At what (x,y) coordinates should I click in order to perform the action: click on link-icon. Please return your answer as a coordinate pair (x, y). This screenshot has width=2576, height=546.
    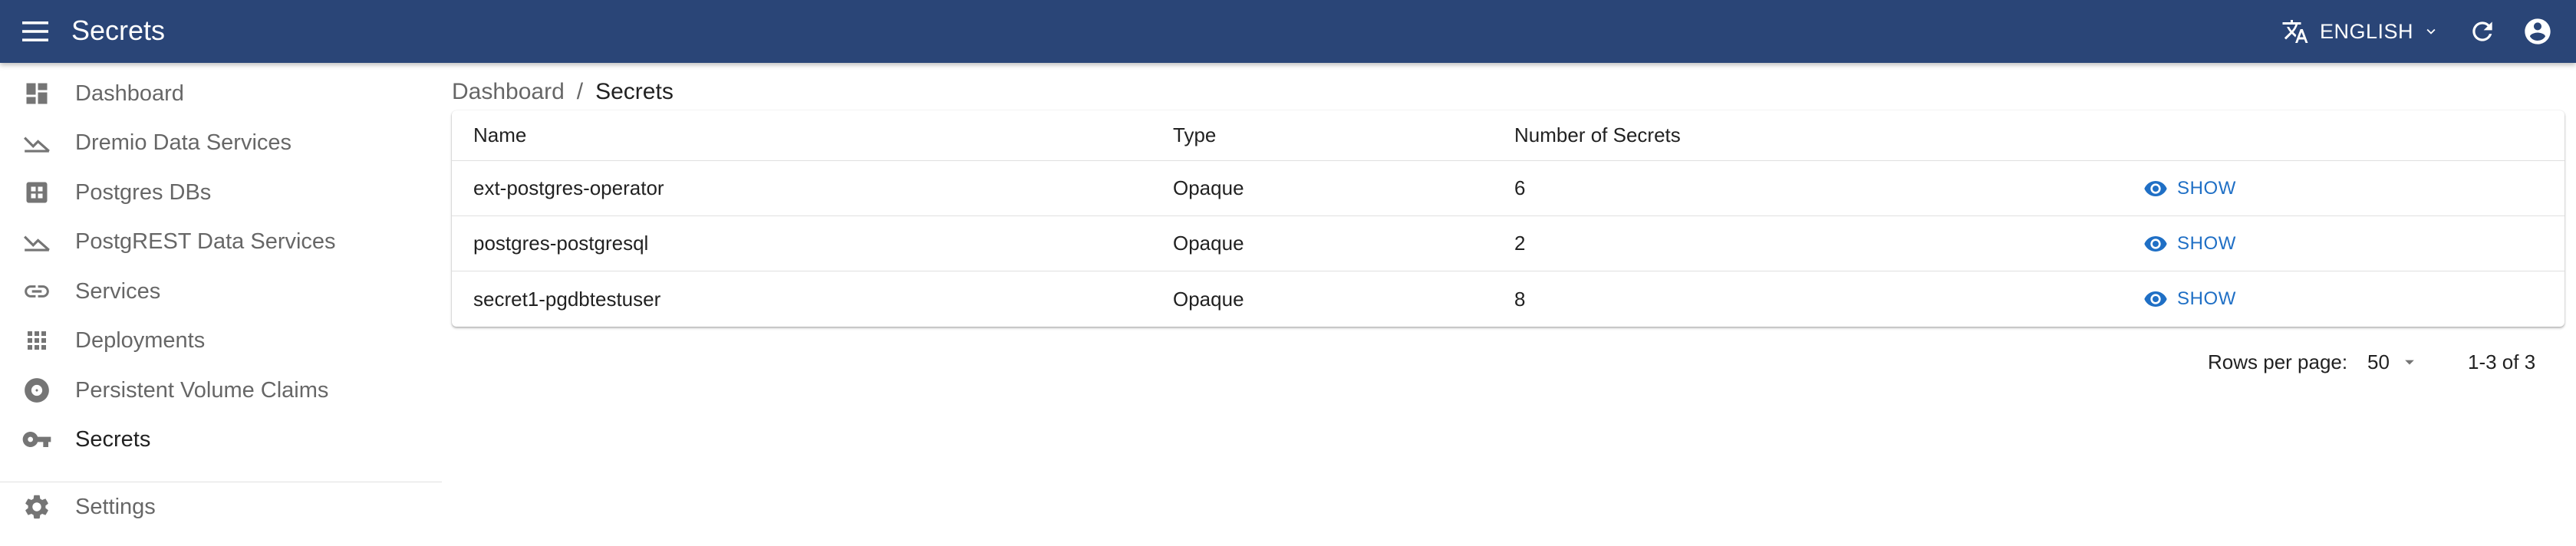
    Looking at the image, I should click on (36, 291).